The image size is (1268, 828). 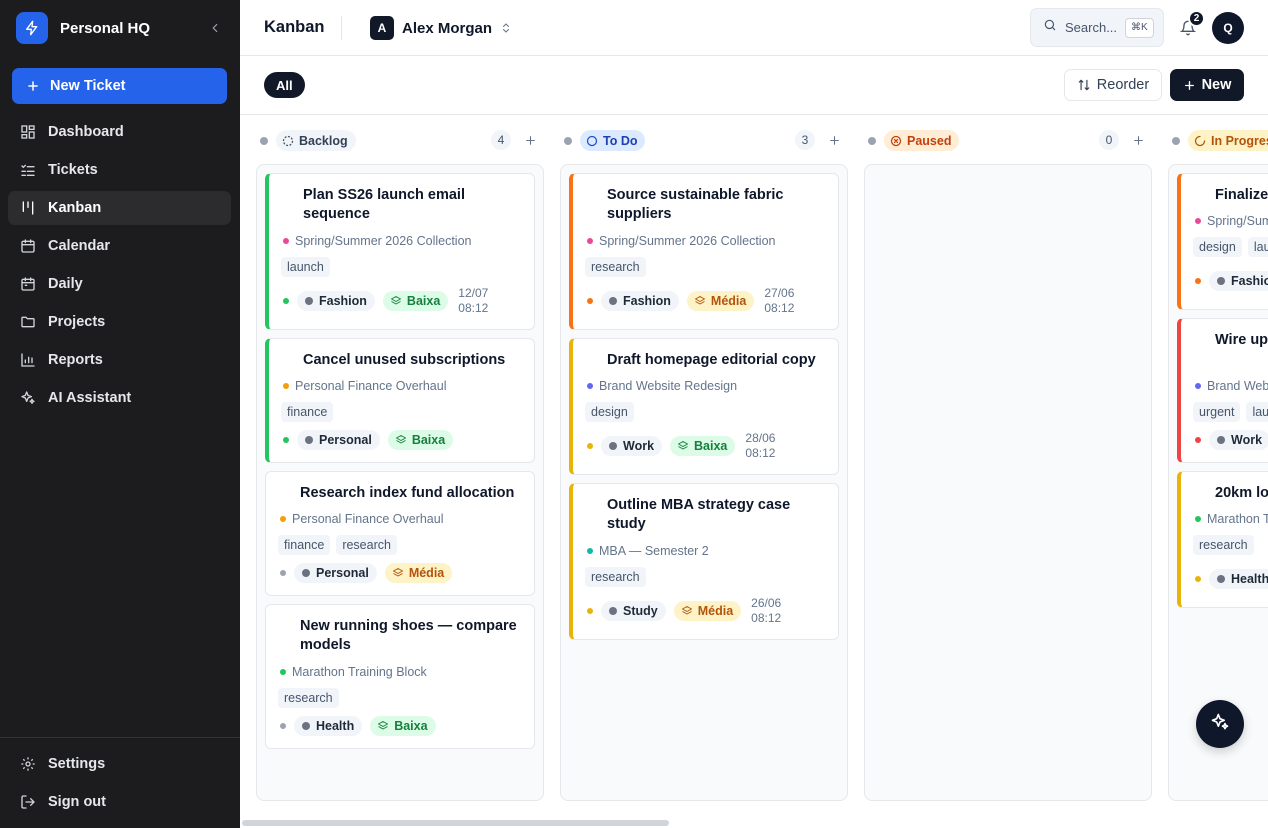 I want to click on reorder-button: Reorder, so click(x=1113, y=85).